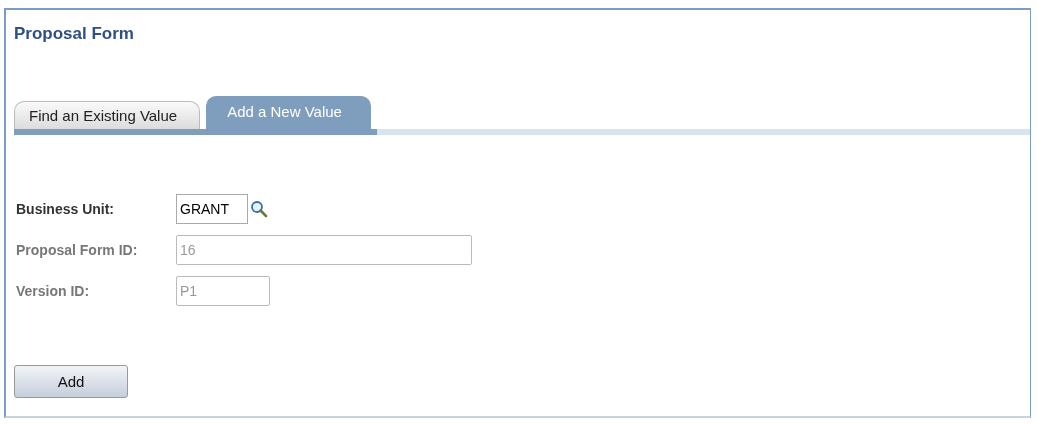 This screenshot has height=424, width=1037. I want to click on add-button: Add, so click(71, 381).